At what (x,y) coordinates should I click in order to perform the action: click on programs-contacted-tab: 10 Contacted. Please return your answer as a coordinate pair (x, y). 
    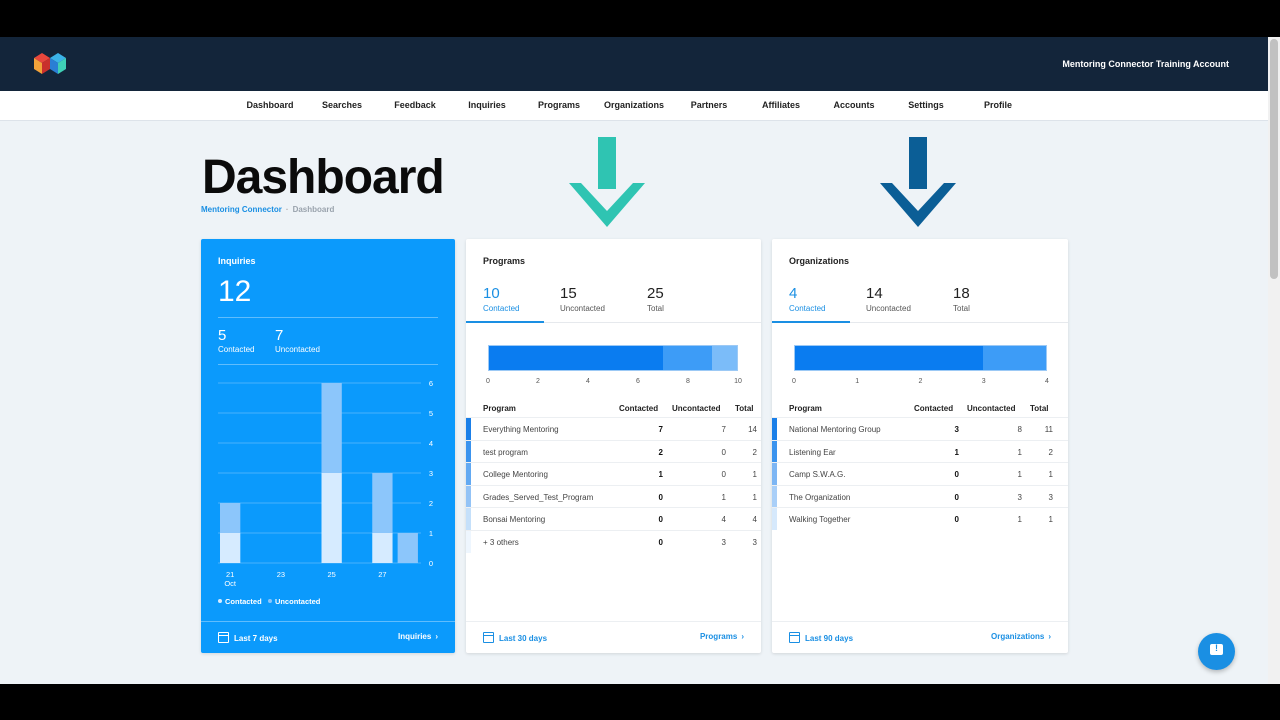
    Looking at the image, I should click on (501, 299).